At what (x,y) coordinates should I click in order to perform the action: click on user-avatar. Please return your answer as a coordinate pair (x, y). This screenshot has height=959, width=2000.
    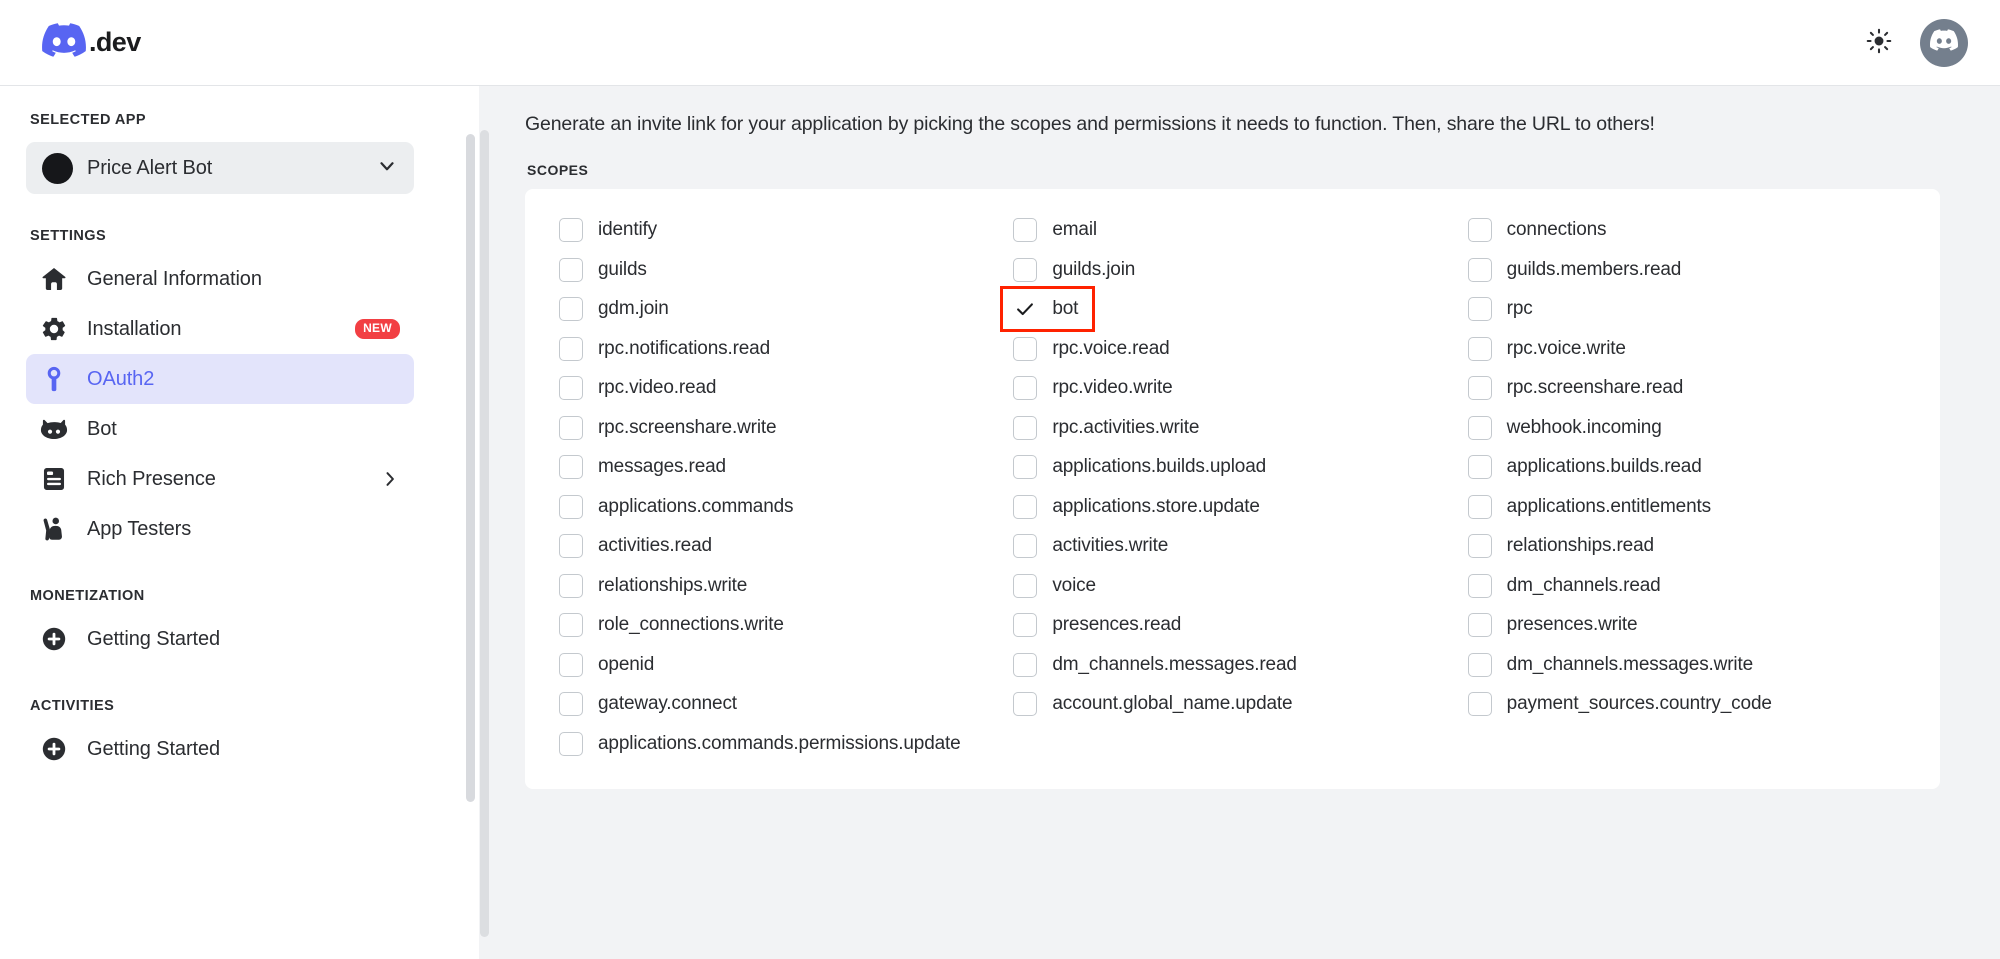
    Looking at the image, I should click on (1944, 42).